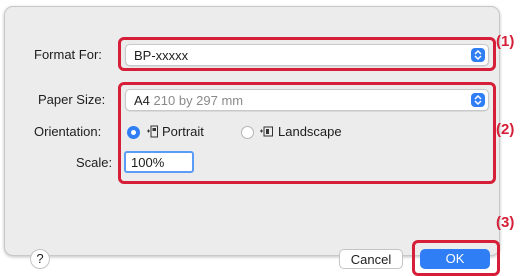 The image size is (522, 276). Describe the element at coordinates (94, 162) in the screenshot. I see `scale-label: Scale:` at that location.